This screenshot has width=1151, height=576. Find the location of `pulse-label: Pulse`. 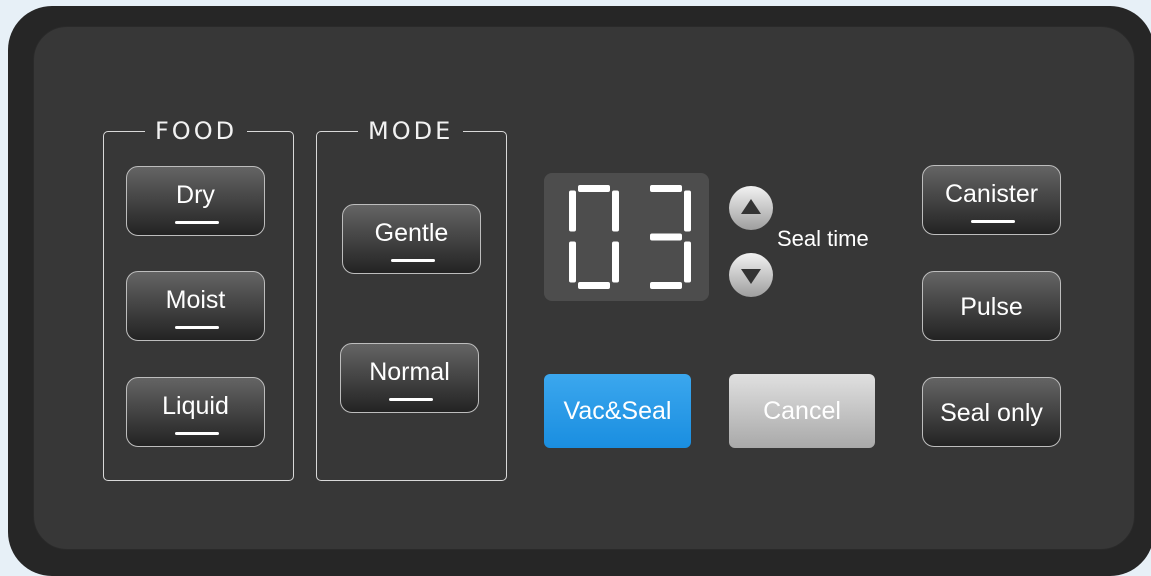

pulse-label: Pulse is located at coordinates (991, 307).